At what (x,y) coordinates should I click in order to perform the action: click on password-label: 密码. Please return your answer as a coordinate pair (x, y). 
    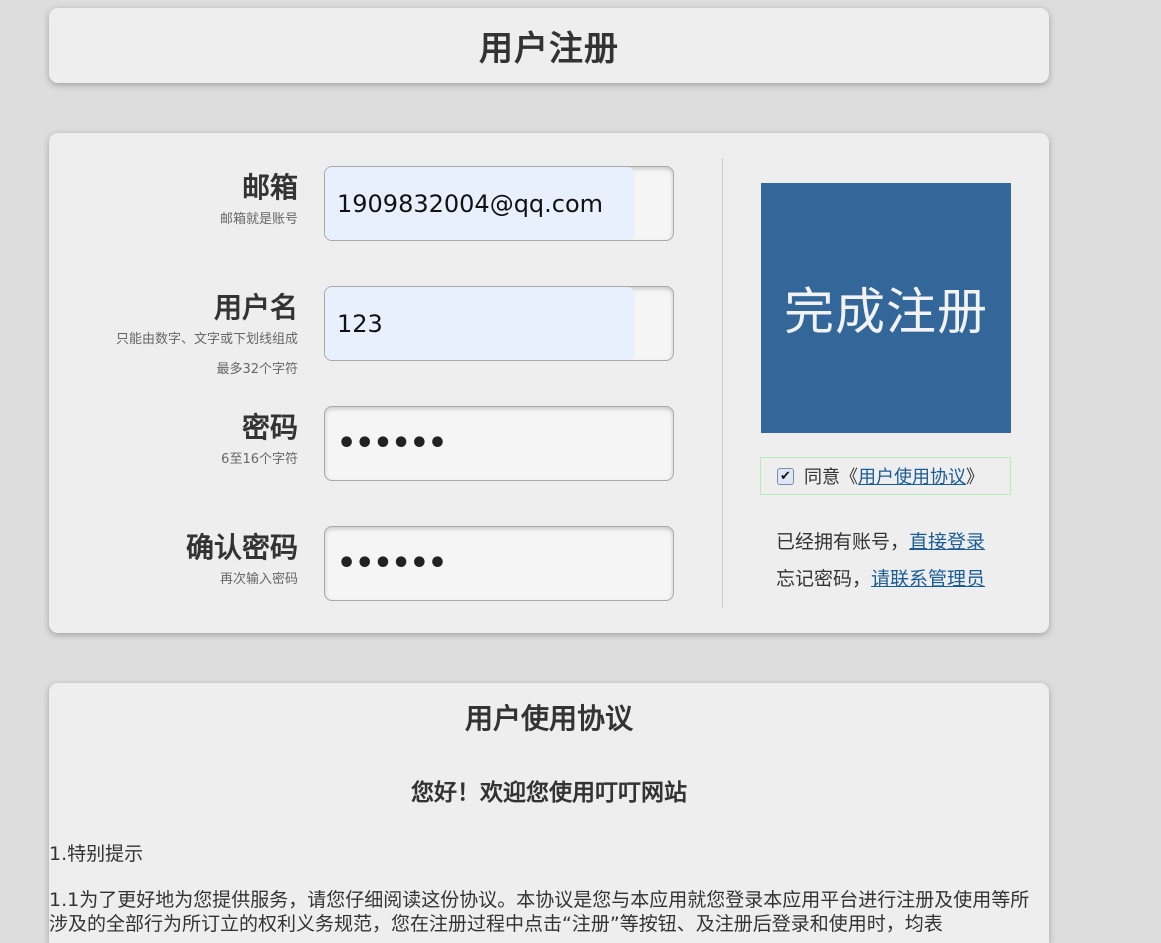
    Looking at the image, I should click on (269, 427).